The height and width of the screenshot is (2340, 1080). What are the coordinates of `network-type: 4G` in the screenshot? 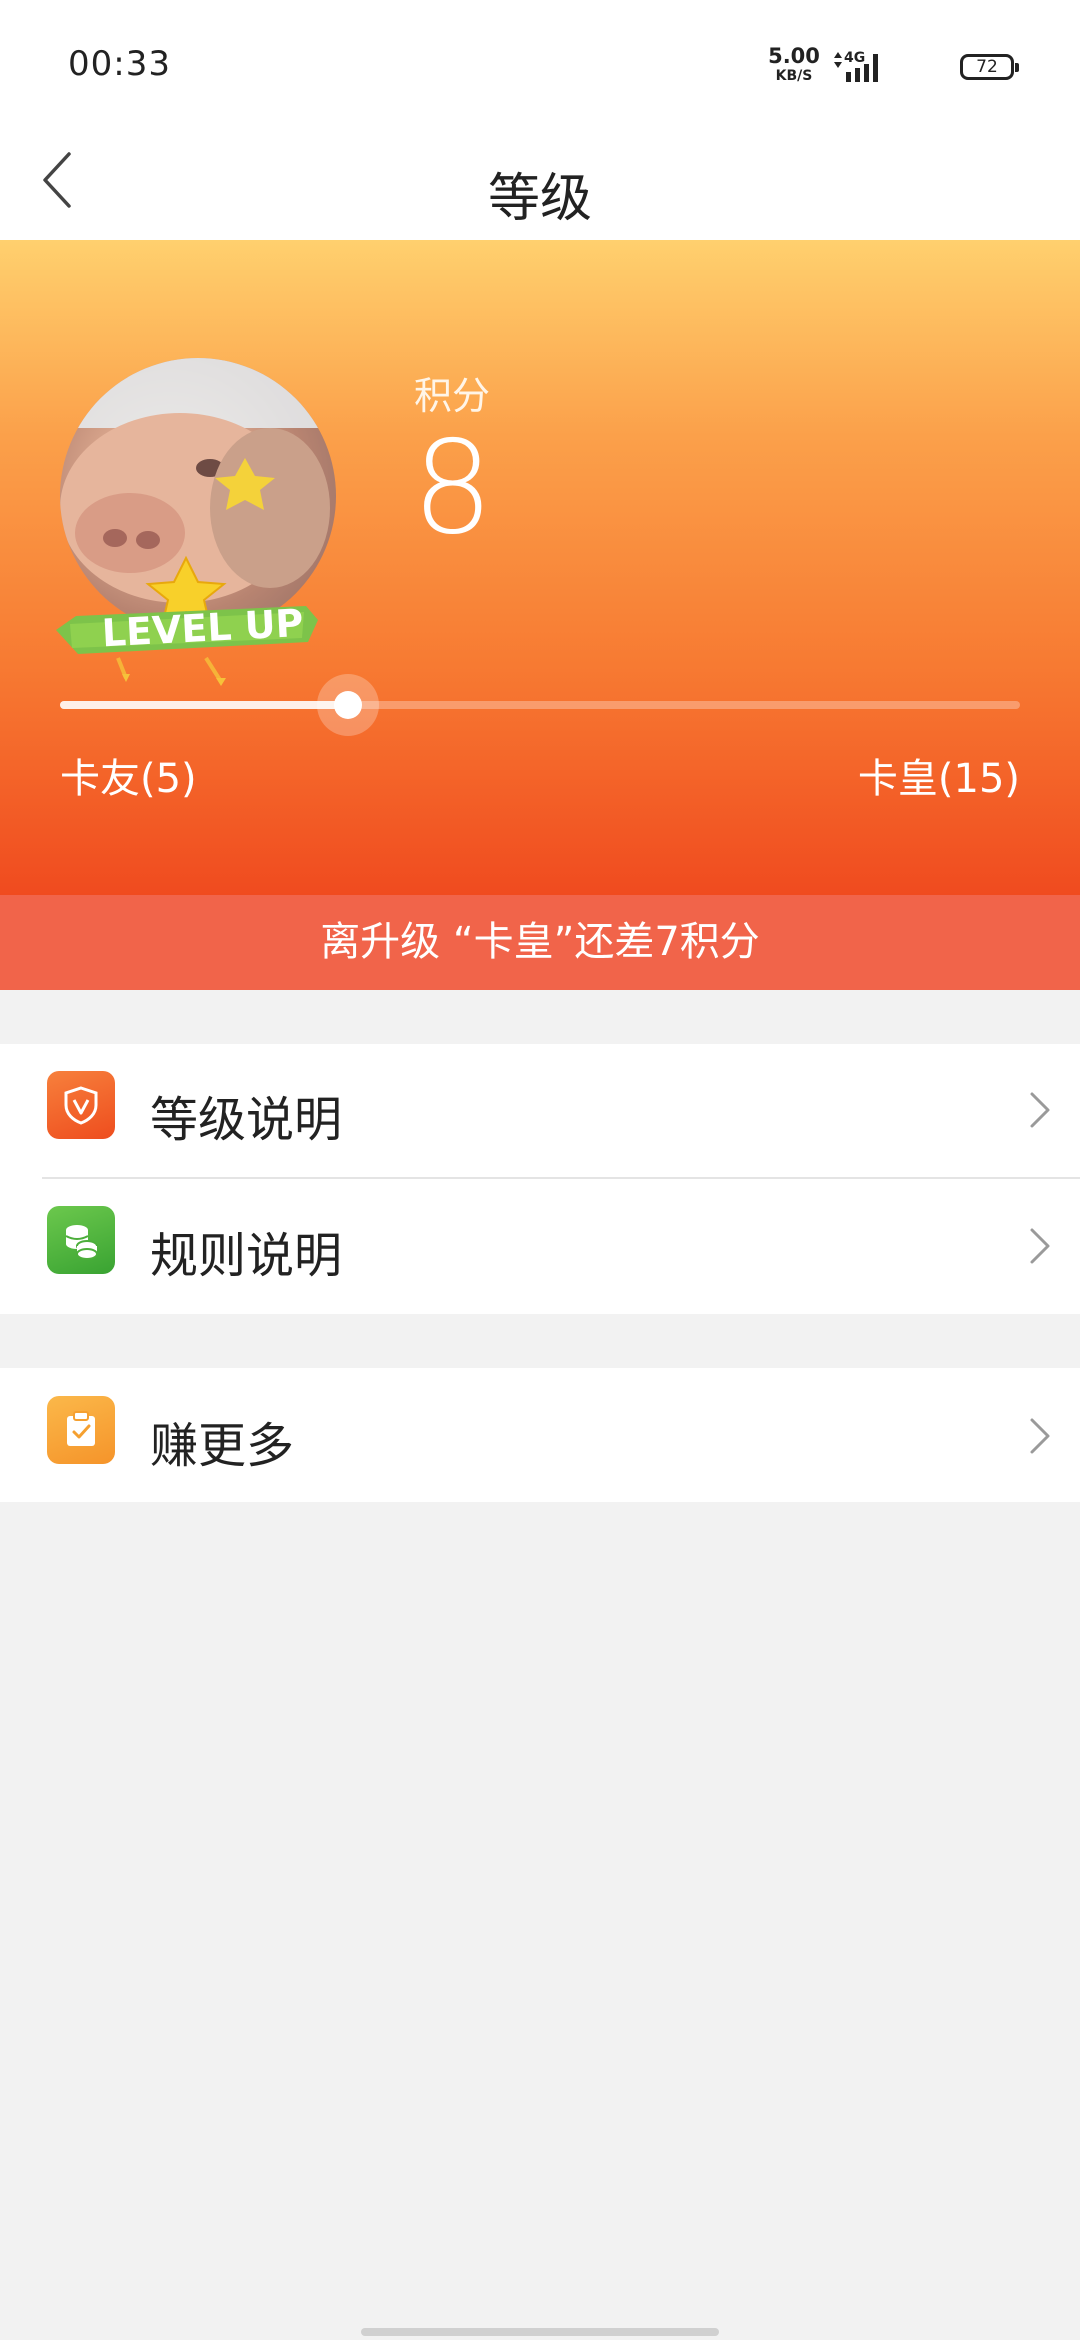 It's located at (854, 58).